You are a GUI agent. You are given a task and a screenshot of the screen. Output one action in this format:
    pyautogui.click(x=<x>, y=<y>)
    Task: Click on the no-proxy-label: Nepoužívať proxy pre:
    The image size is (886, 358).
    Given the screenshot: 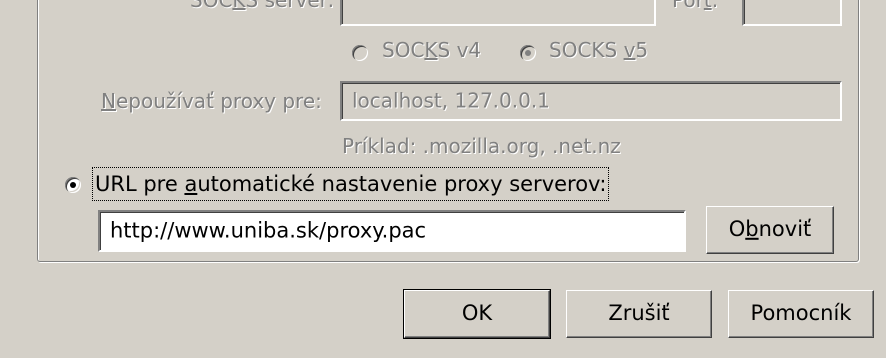 What is the action you would take?
    pyautogui.click(x=211, y=101)
    